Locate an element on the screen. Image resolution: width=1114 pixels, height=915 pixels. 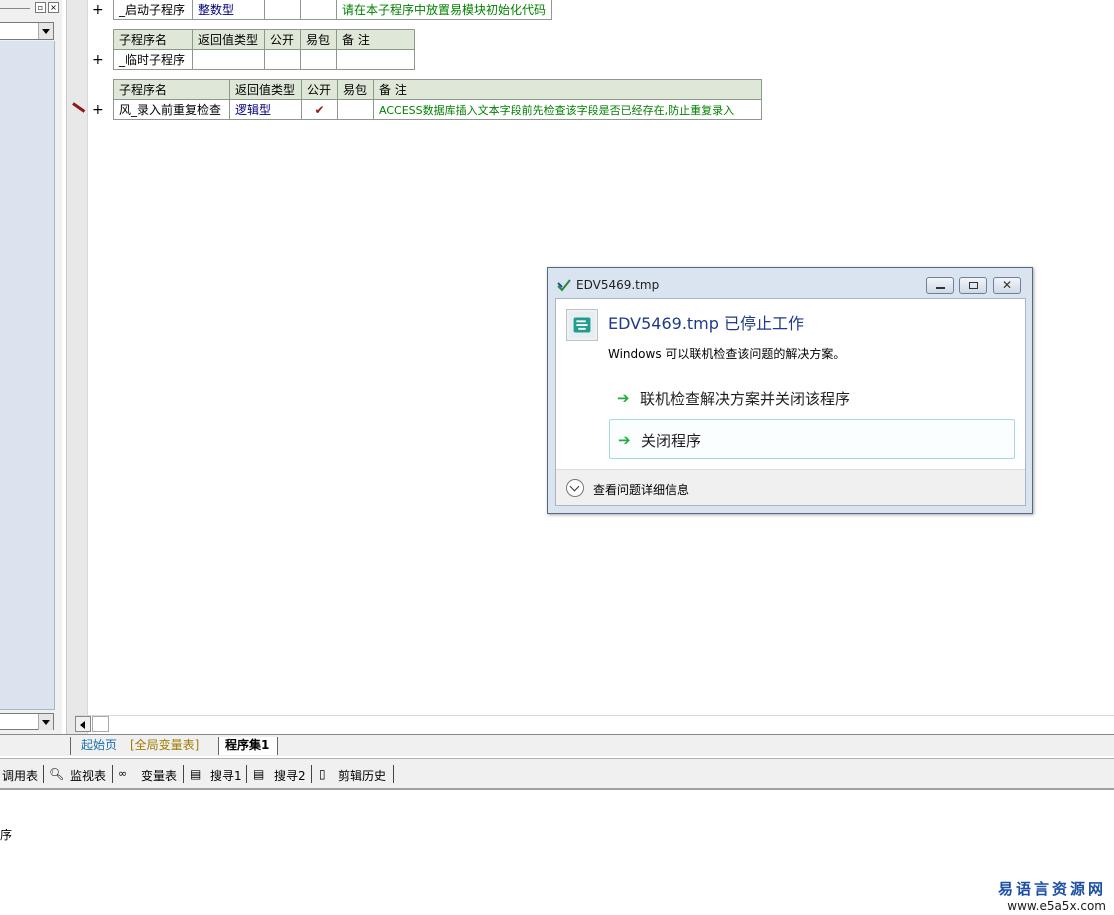
left-panel: ▫ × is located at coordinates (31, 367).